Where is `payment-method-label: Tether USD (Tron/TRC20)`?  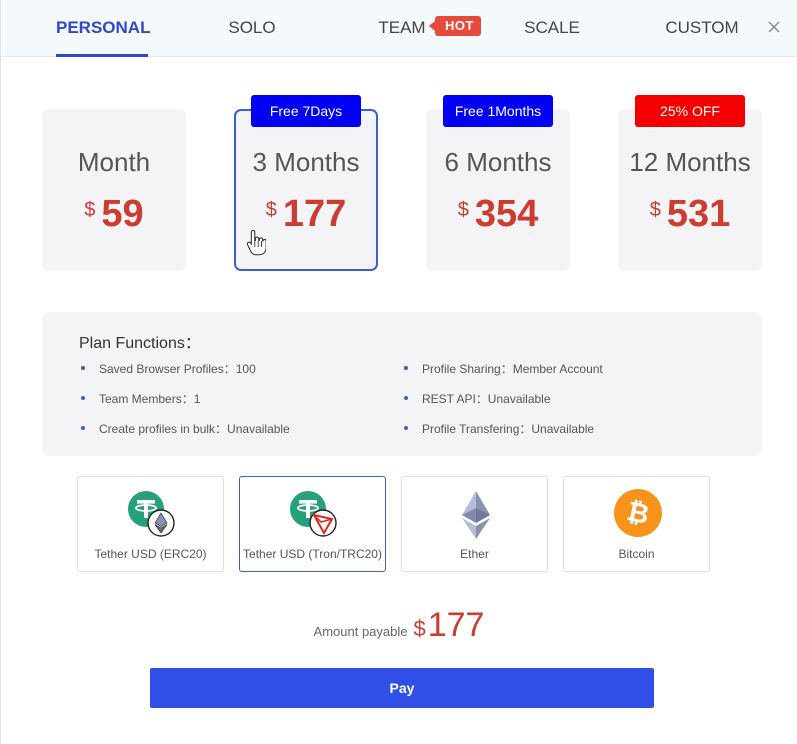
payment-method-label: Tether USD (Tron/TRC20) is located at coordinates (312, 554).